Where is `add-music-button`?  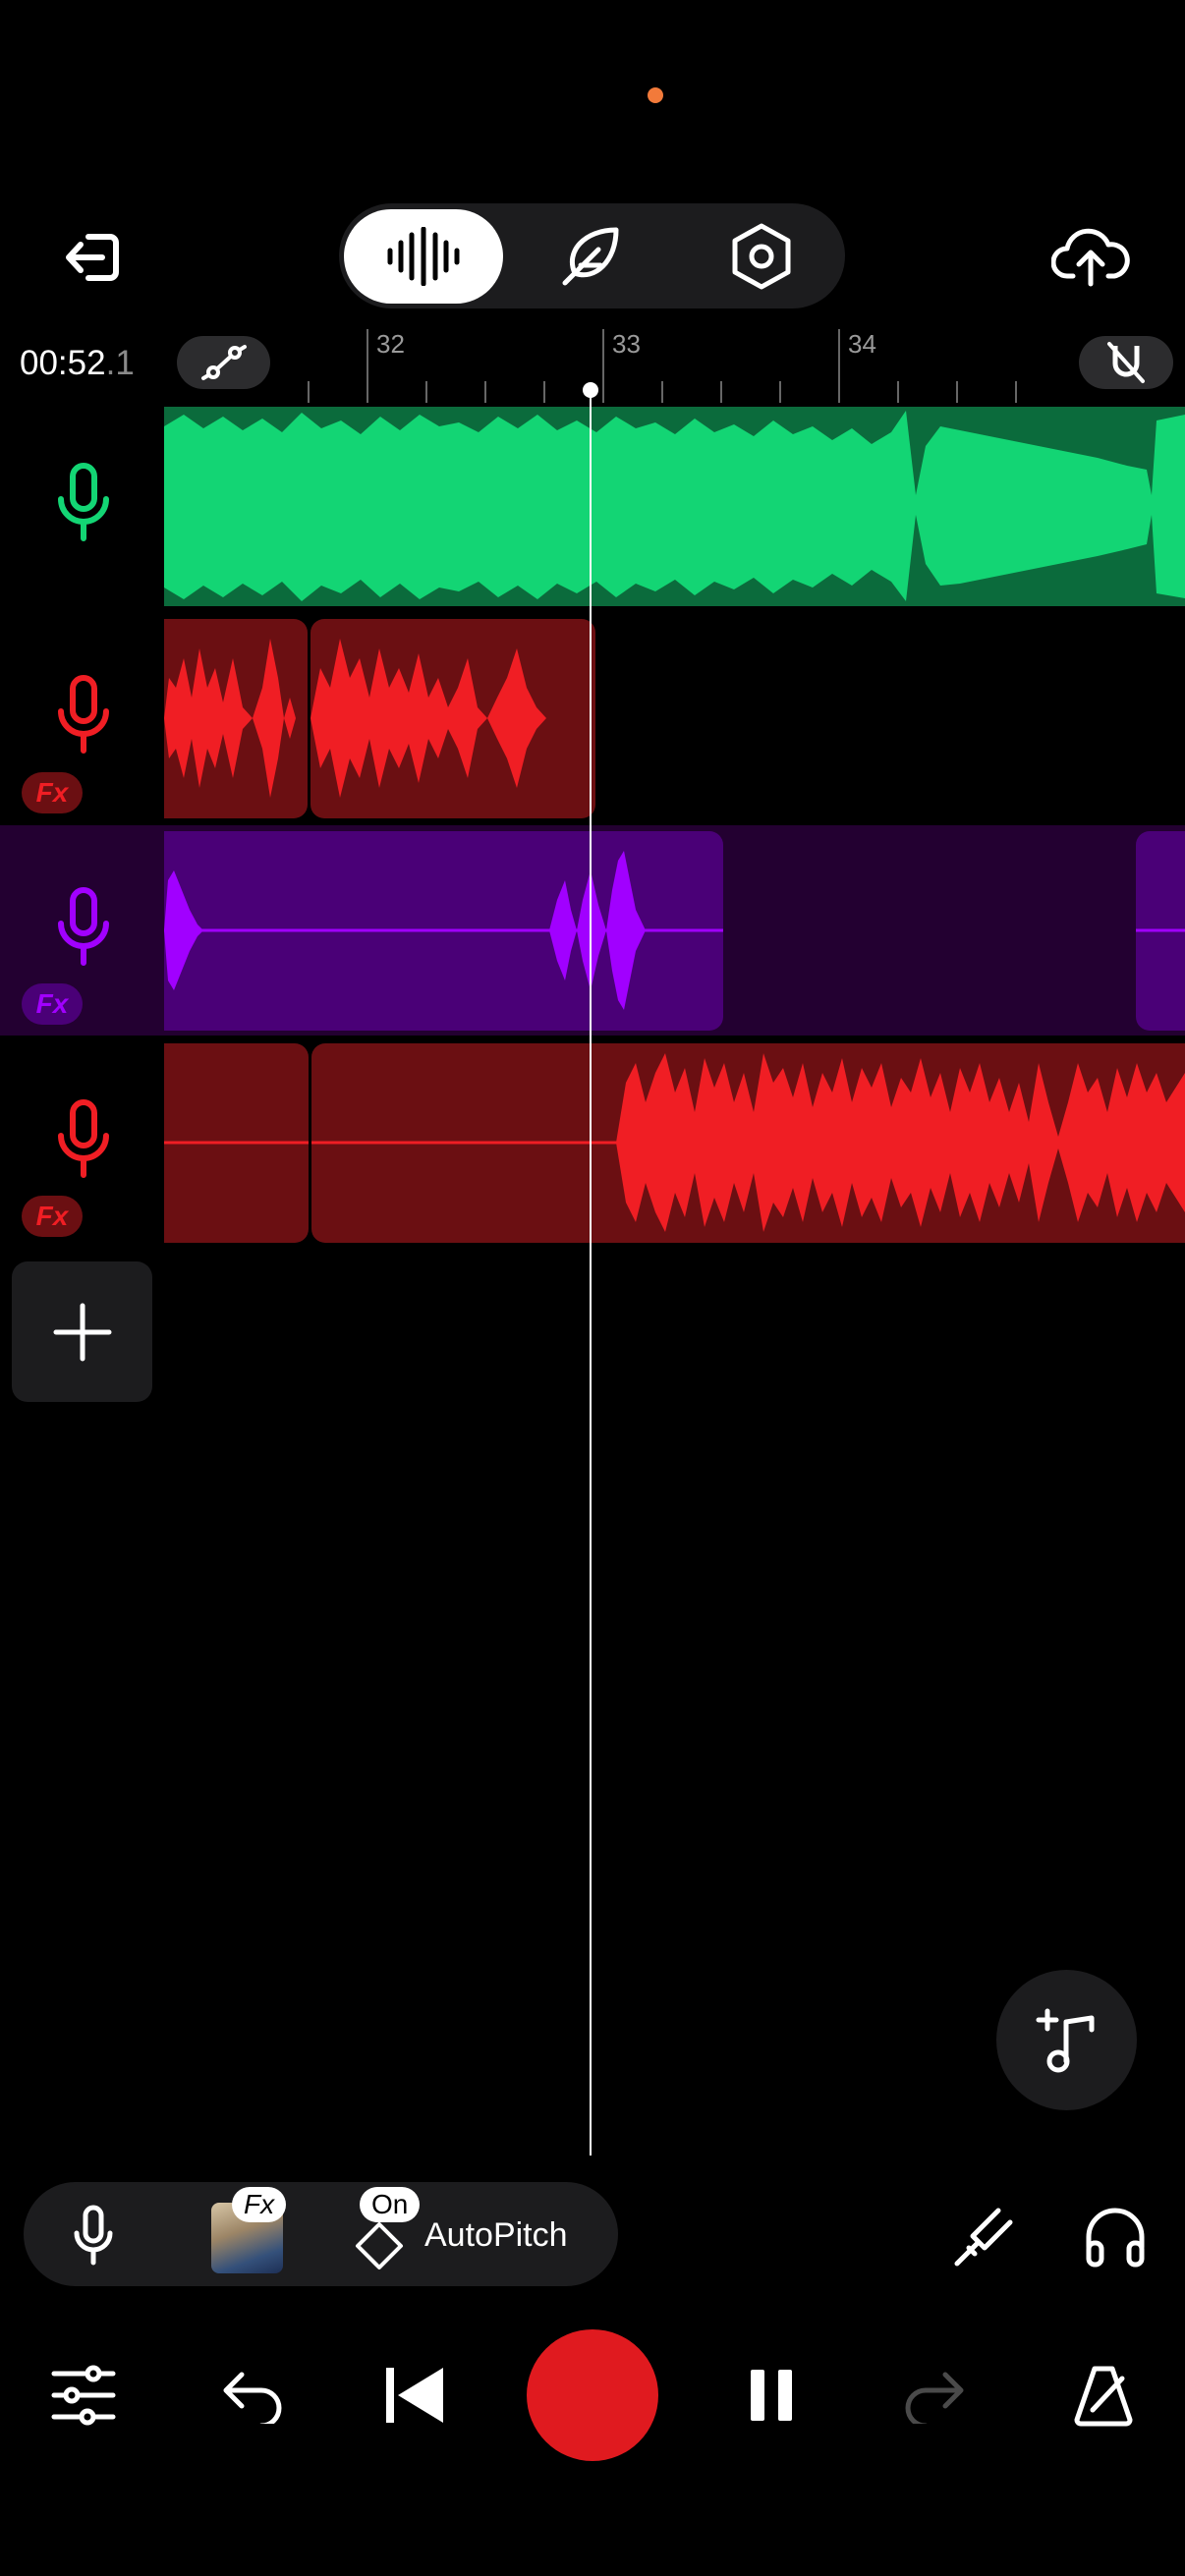
add-music-button is located at coordinates (1067, 2040).